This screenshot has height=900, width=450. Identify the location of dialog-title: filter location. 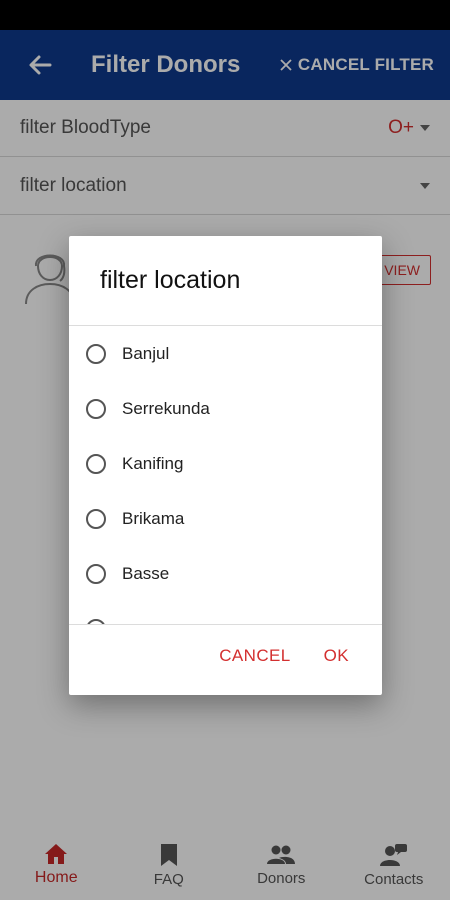
(170, 280).